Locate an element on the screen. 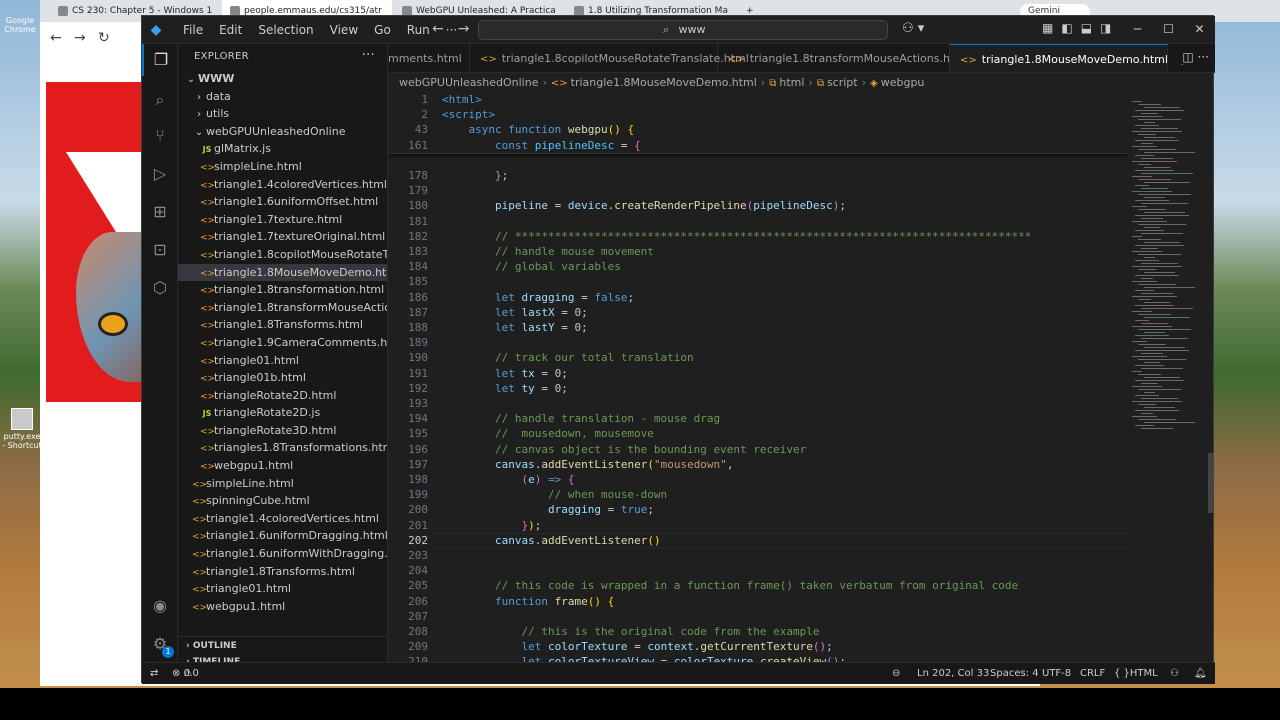 The image size is (1280, 720). tree-file: <>triangle1.6uniformWithDragging.html is located at coordinates (282, 554).